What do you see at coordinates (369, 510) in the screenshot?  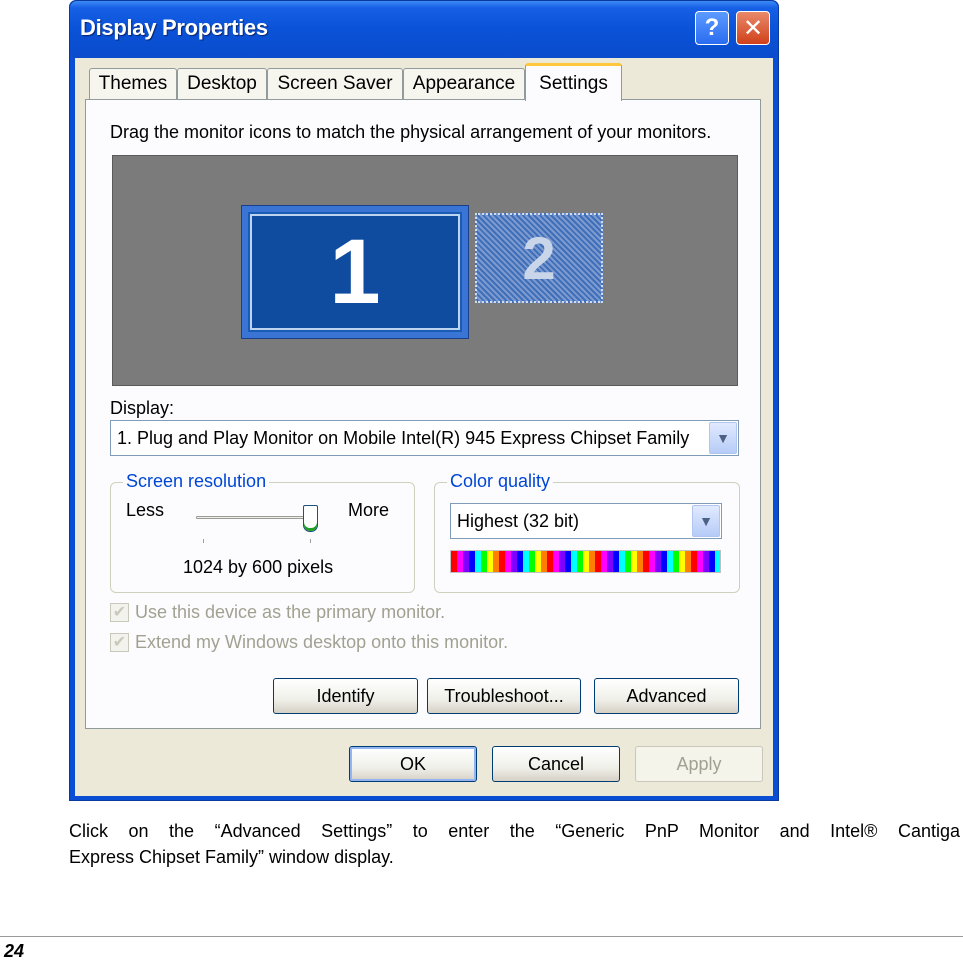 I see `resolution-more-label: More` at bounding box center [369, 510].